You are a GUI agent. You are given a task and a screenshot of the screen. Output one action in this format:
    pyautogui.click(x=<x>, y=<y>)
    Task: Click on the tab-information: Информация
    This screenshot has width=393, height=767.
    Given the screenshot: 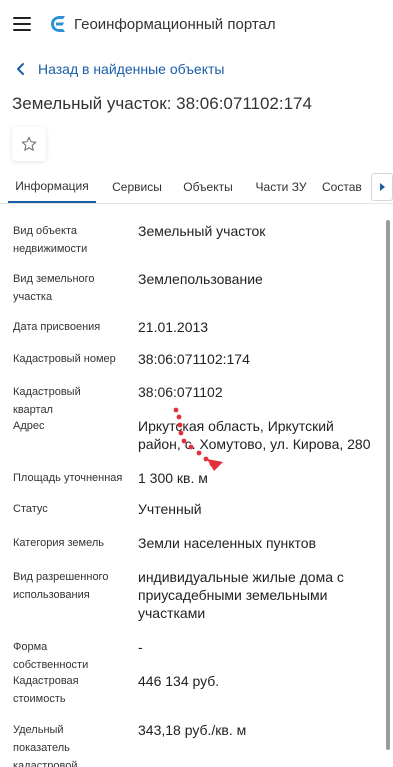 What is the action you would take?
    pyautogui.click(x=52, y=186)
    